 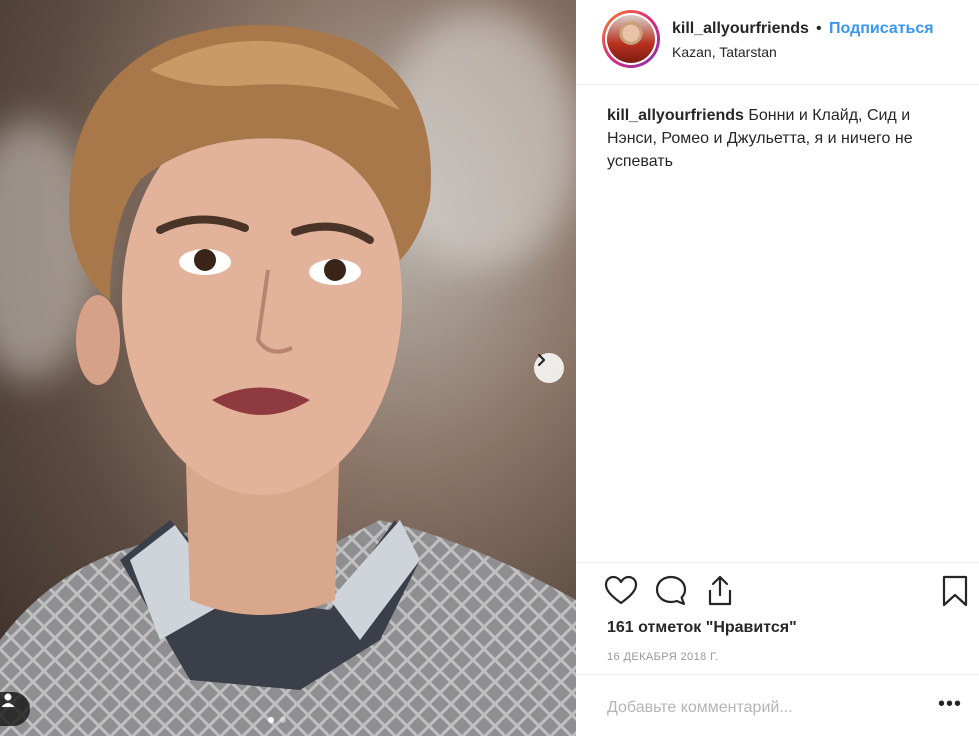 What do you see at coordinates (740, 29) in the screenshot?
I see `username-link: kill_allyourfriends` at bounding box center [740, 29].